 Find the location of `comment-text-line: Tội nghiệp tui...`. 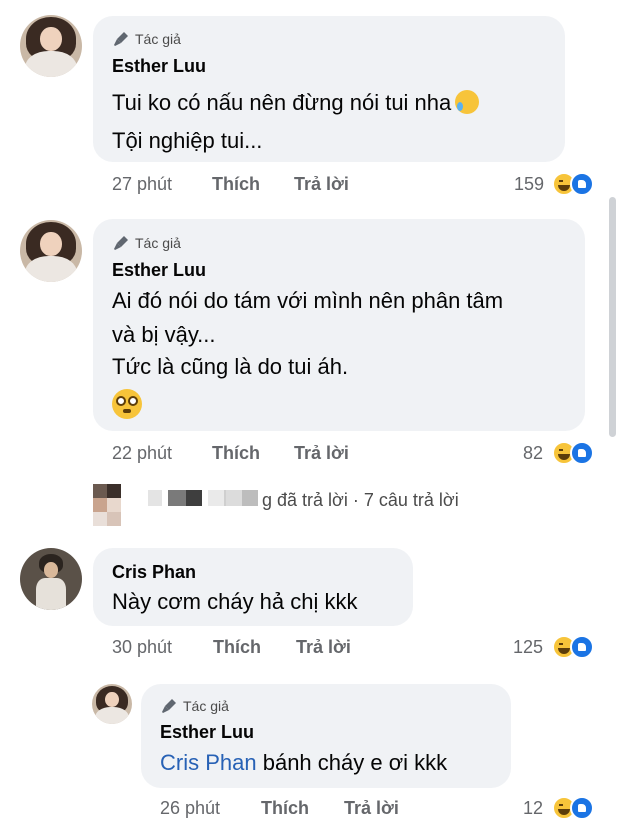

comment-text-line: Tội nghiệp tui... is located at coordinates (187, 140).